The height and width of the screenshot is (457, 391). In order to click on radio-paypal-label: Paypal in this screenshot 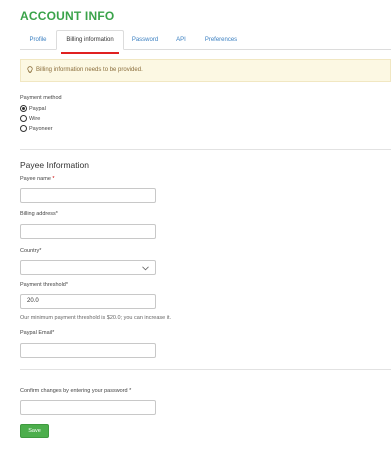, I will do `click(37, 108)`.